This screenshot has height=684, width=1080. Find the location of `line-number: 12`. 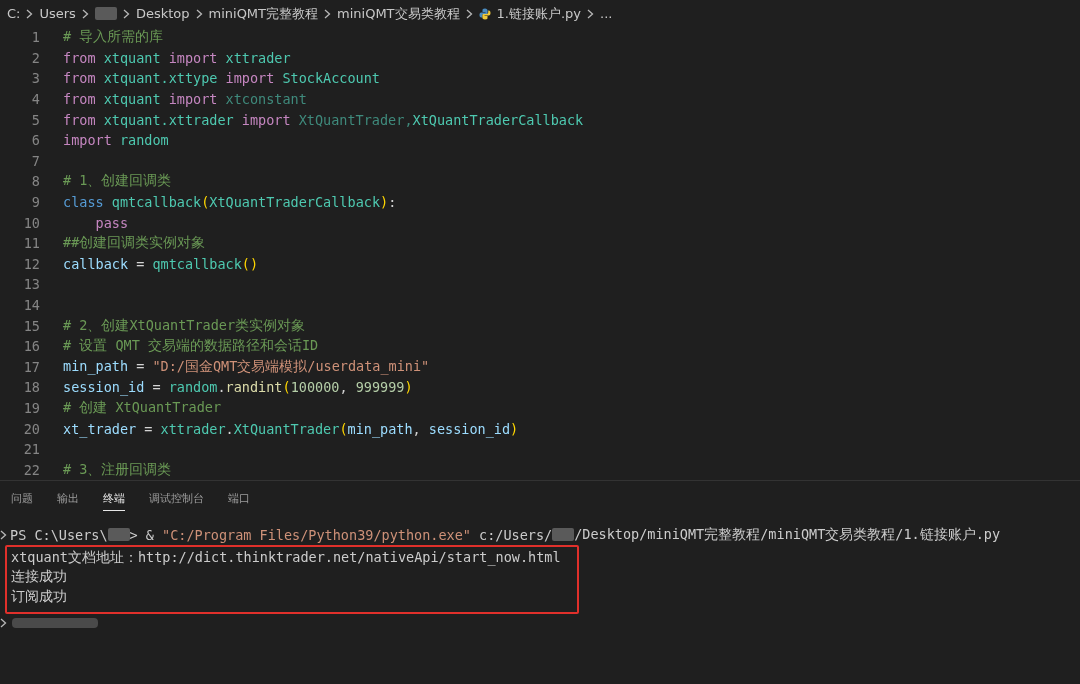

line-number: 12 is located at coordinates (31, 263).